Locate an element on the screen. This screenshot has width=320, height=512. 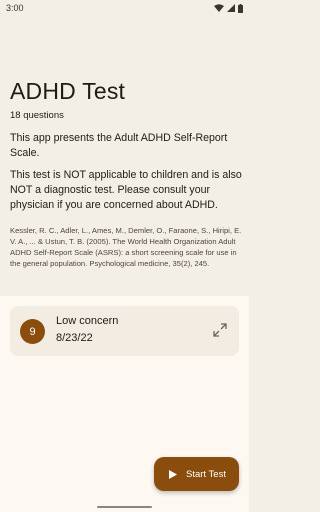
score-badge: 9 is located at coordinates (32, 331).